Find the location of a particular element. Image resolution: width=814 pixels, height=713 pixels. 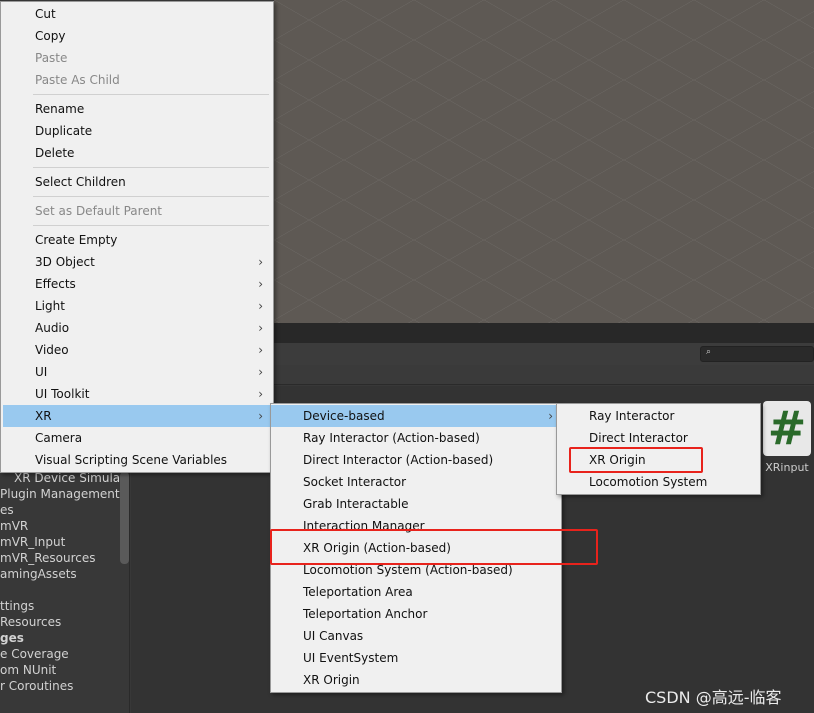

menu-item-camera: Camera is located at coordinates (137, 438).